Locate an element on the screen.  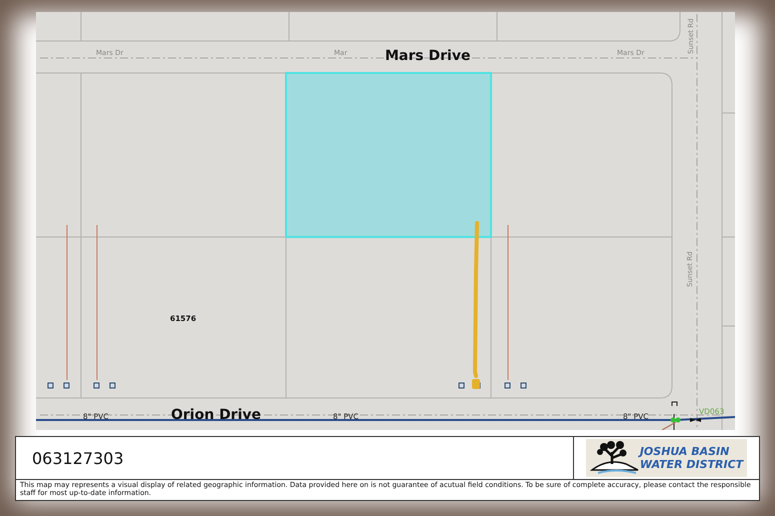
hydrant-drawing is located at coordinates (681, 416).